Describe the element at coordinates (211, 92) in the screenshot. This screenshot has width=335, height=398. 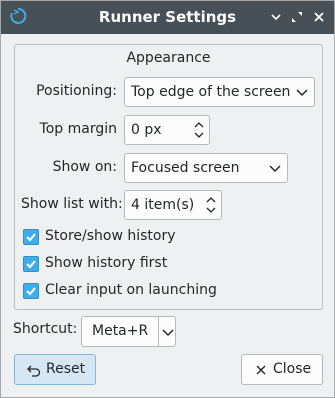
I see `positioning-value: Top edge of the screen` at that location.